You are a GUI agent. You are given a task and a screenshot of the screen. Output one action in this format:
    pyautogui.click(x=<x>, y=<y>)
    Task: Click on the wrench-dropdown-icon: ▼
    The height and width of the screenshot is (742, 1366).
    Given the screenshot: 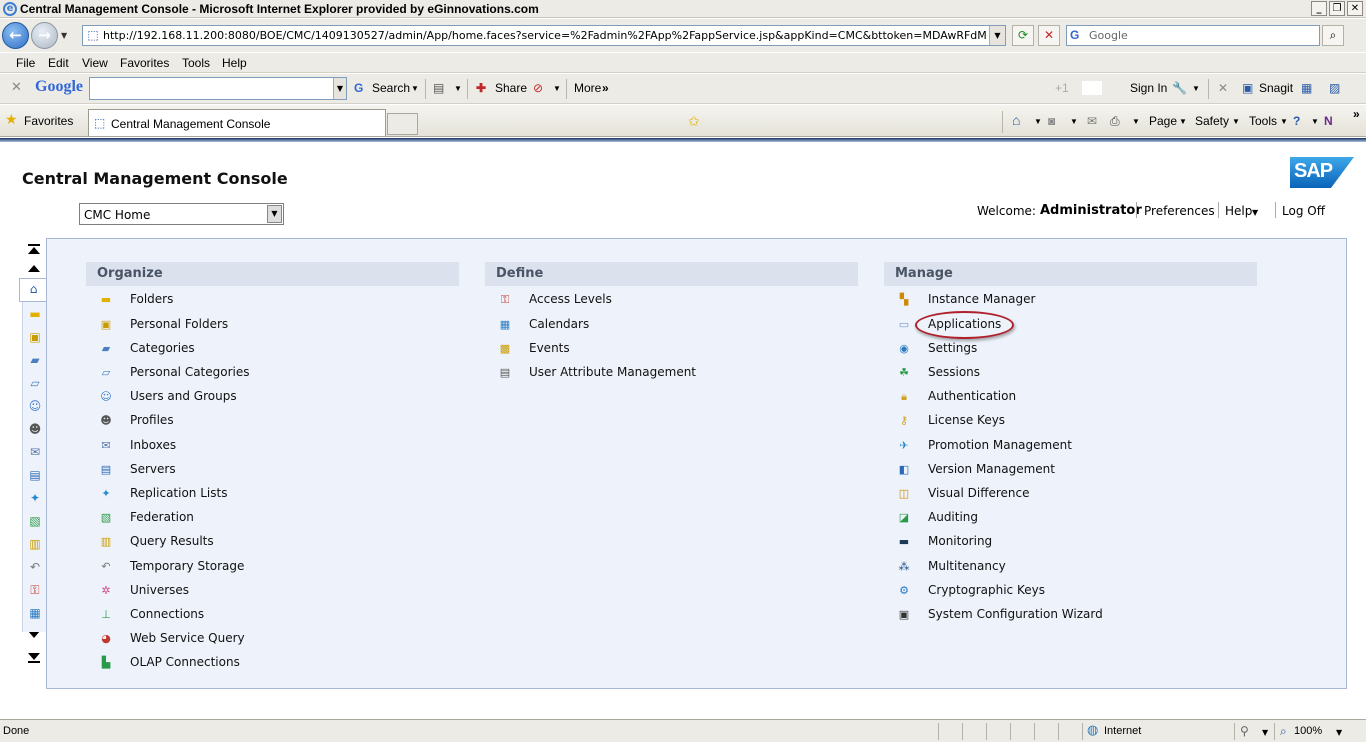 What is the action you would take?
    pyautogui.click(x=1196, y=88)
    